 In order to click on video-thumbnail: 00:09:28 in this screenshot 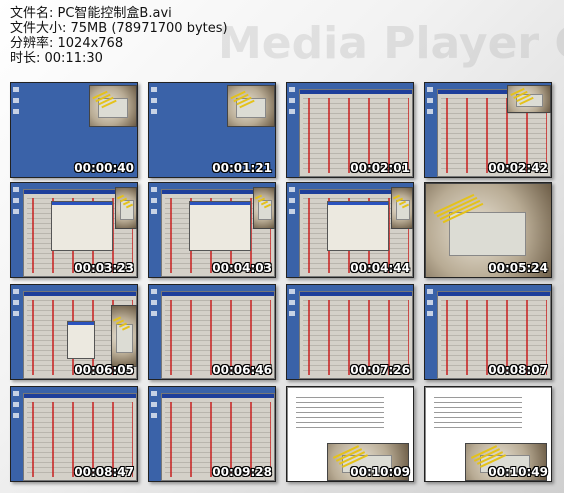, I will do `click(212, 434)`.